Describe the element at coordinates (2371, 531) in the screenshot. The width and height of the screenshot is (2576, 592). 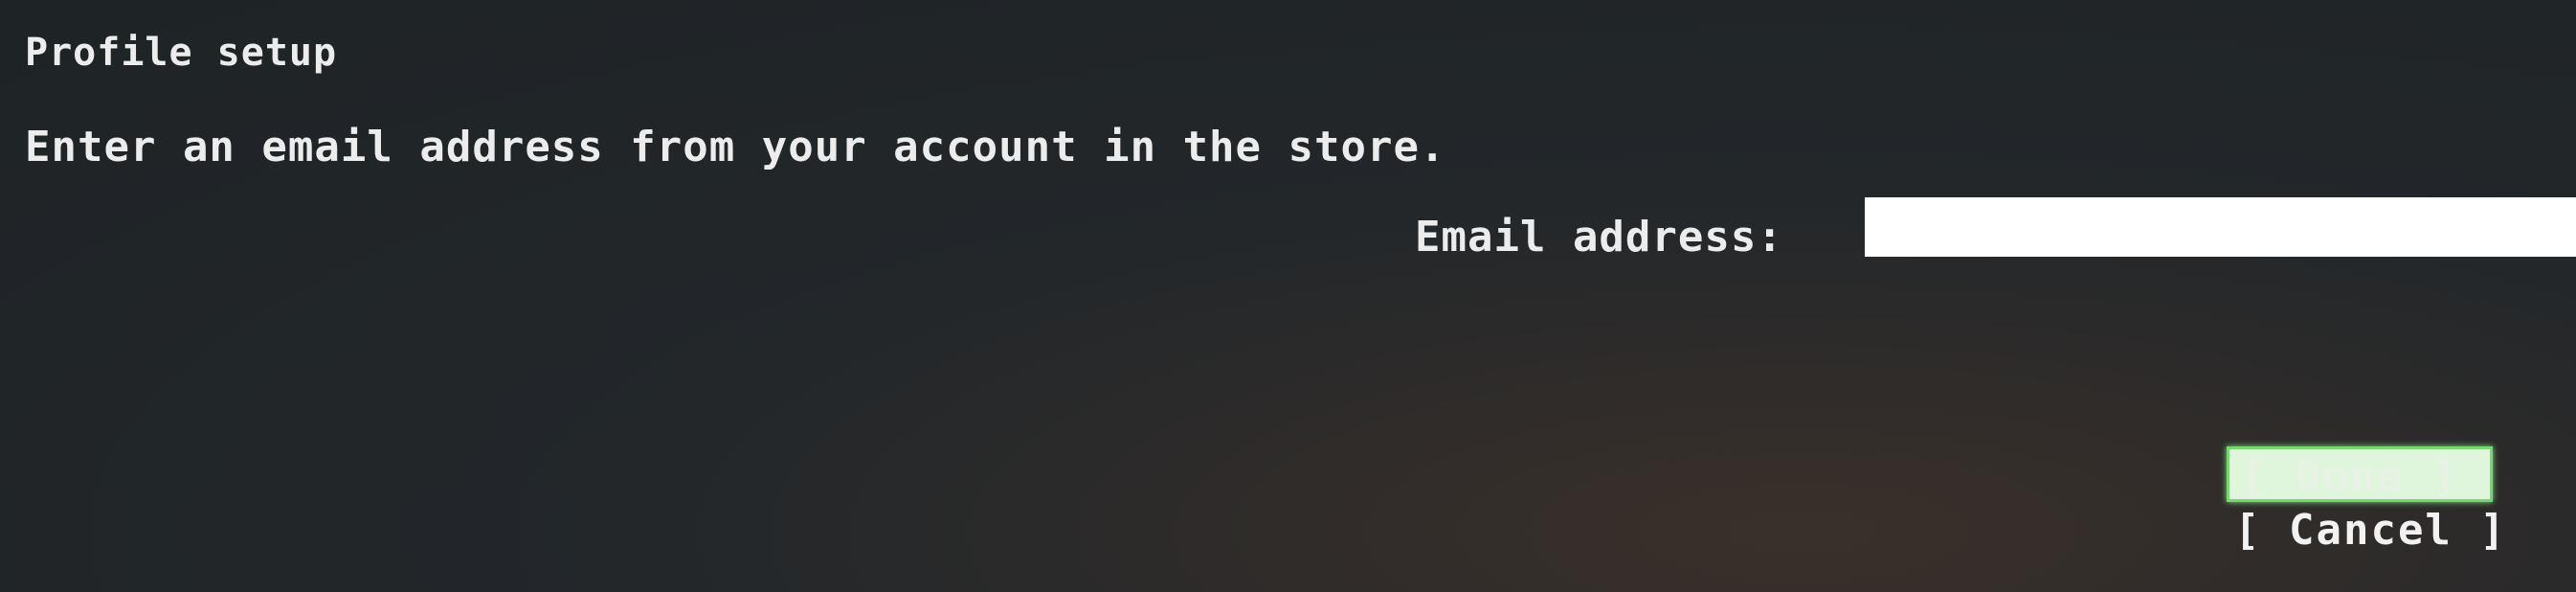
I see `cancel-button: [ Cancel ]` at that location.